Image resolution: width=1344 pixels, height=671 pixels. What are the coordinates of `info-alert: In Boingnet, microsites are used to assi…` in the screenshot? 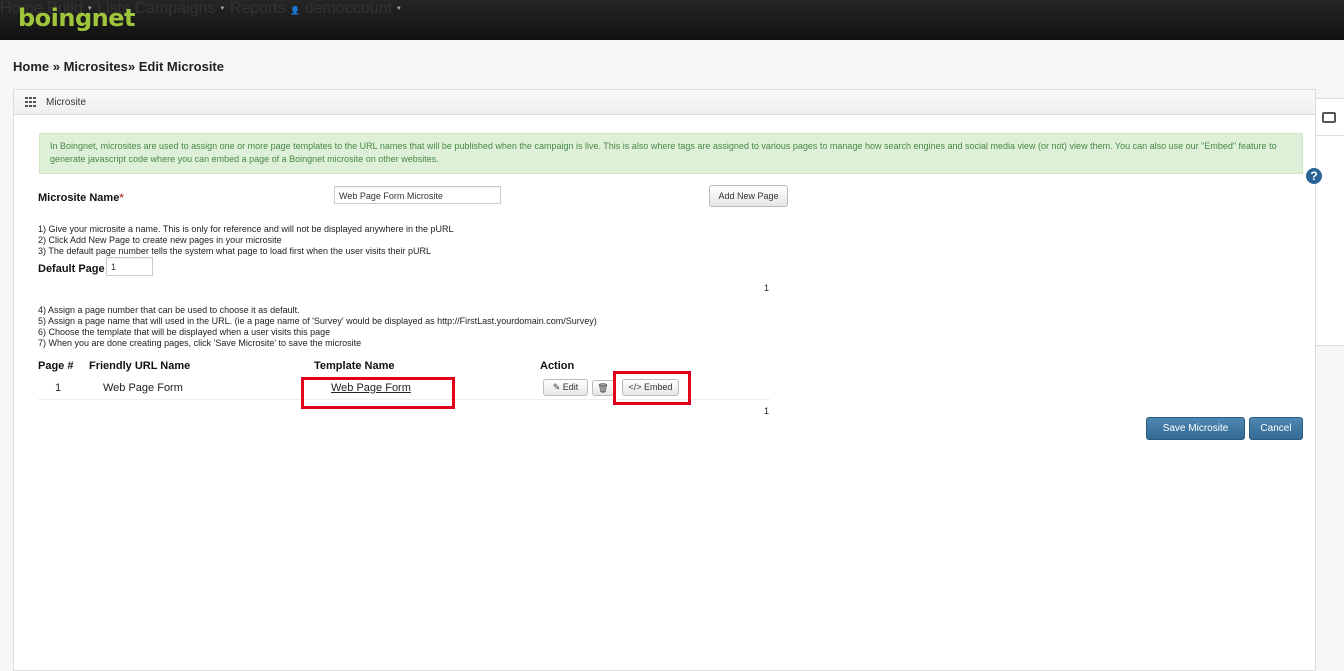 It's located at (671, 153).